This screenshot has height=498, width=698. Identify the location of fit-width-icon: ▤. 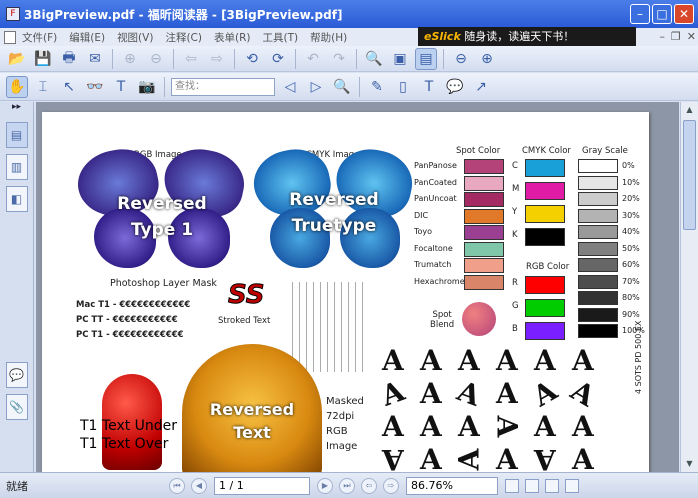
(426, 58).